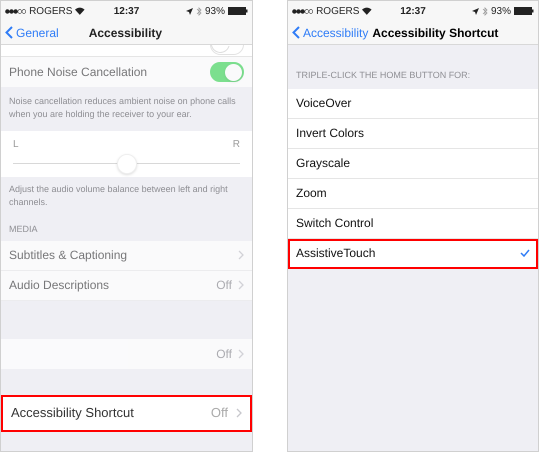  Describe the element at coordinates (330, 133) in the screenshot. I see `option-label: Invert Colors` at that location.